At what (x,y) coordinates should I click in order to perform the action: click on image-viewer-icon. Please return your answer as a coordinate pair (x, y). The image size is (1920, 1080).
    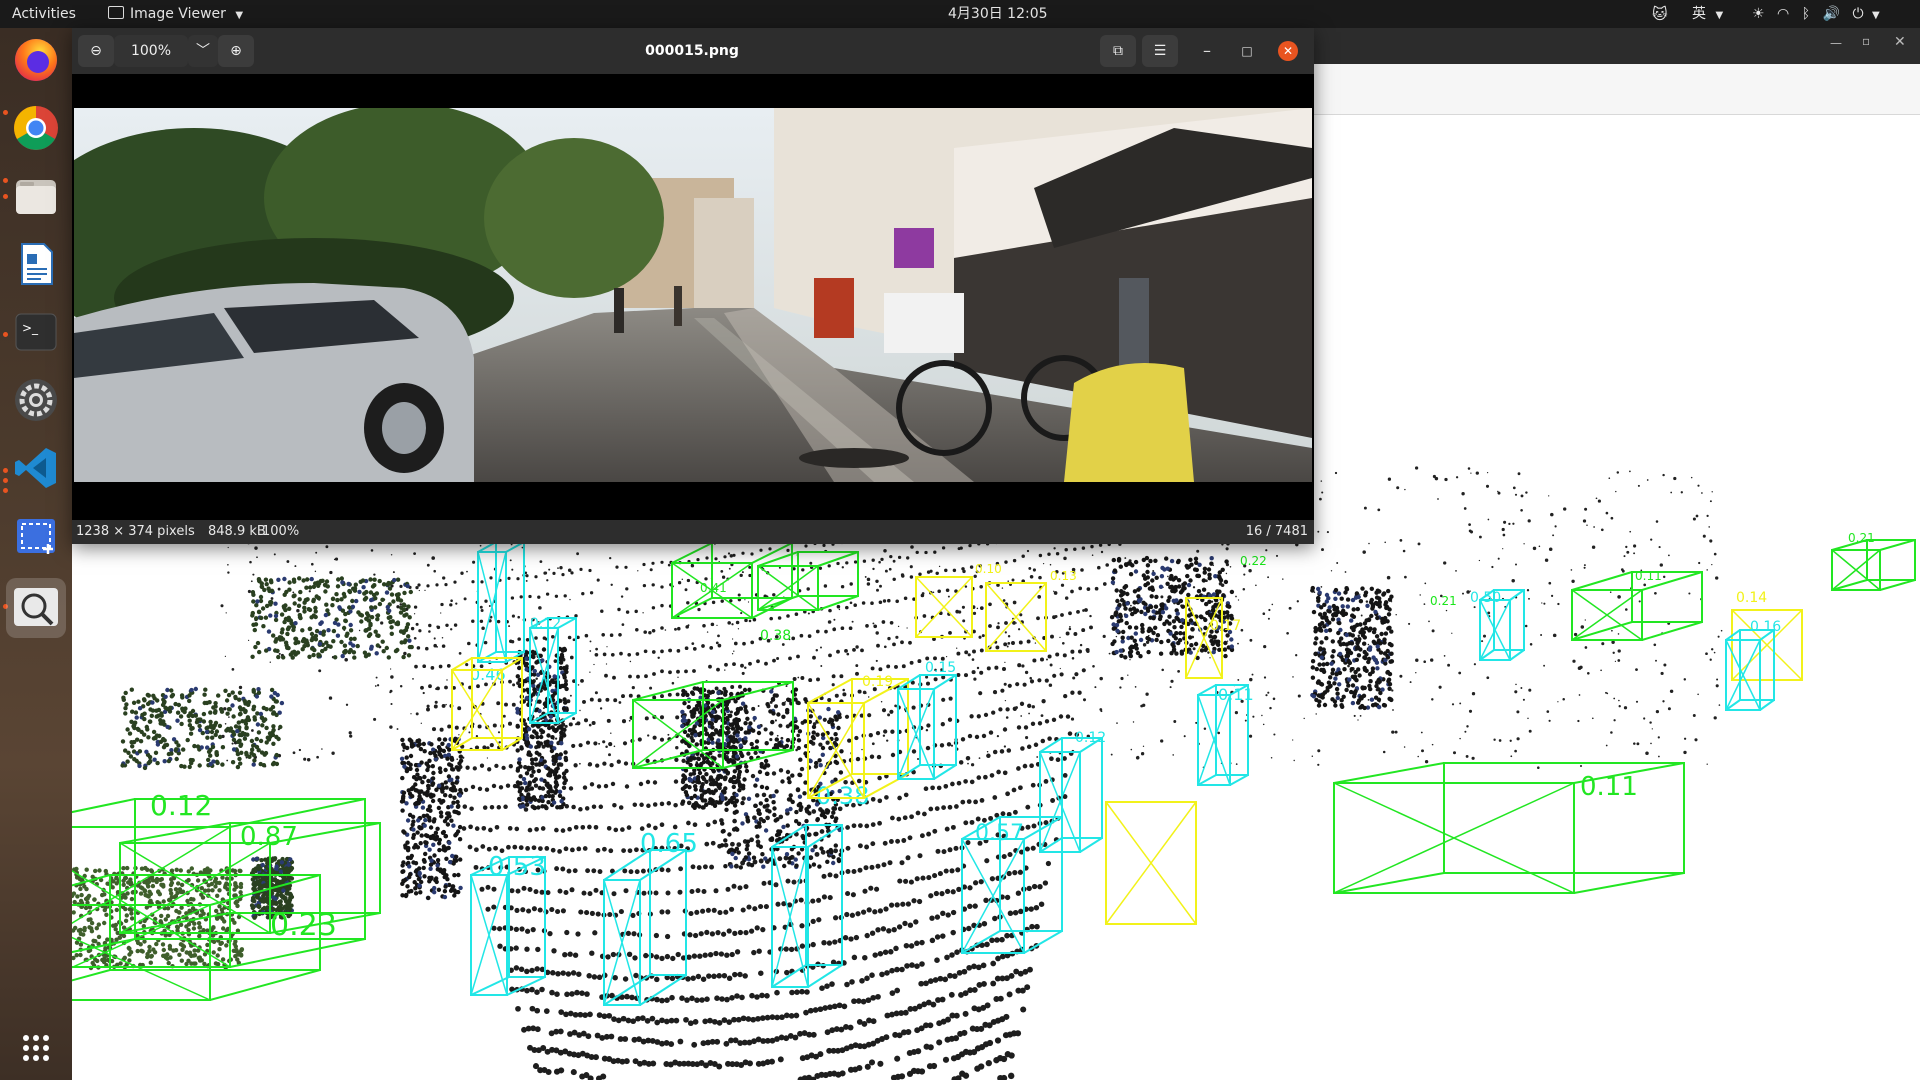
    Looking at the image, I should click on (36, 608).